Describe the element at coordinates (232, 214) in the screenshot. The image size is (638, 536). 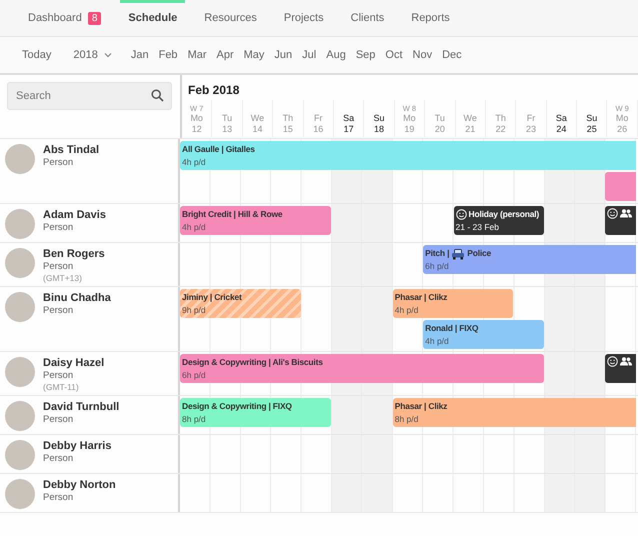
I see `booking-title: Bright Credit | Hill & Rowe` at that location.